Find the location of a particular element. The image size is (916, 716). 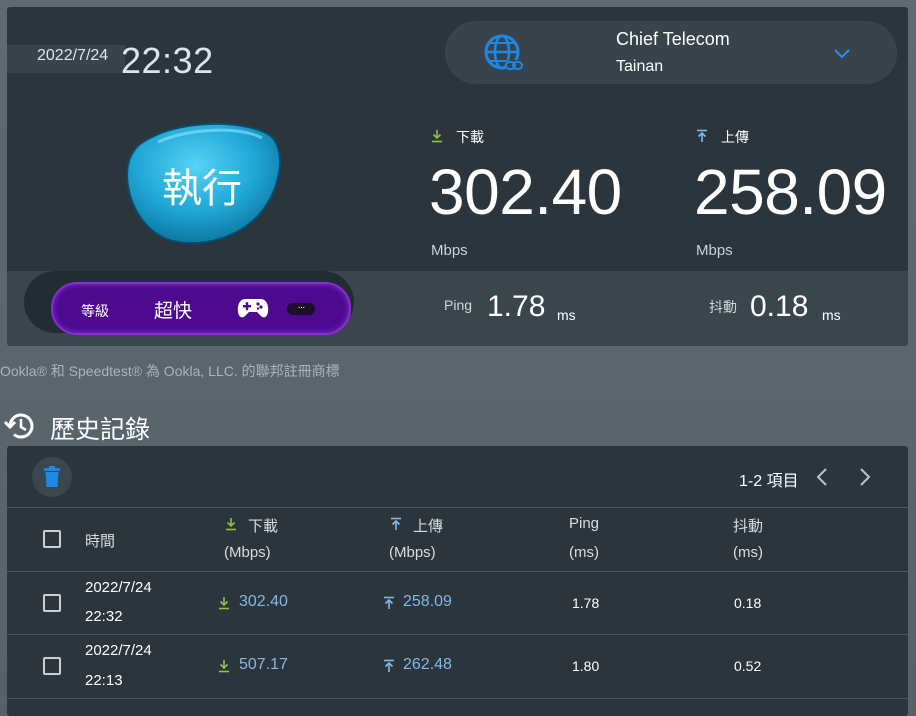

rank-more-button: ··· is located at coordinates (301, 309).